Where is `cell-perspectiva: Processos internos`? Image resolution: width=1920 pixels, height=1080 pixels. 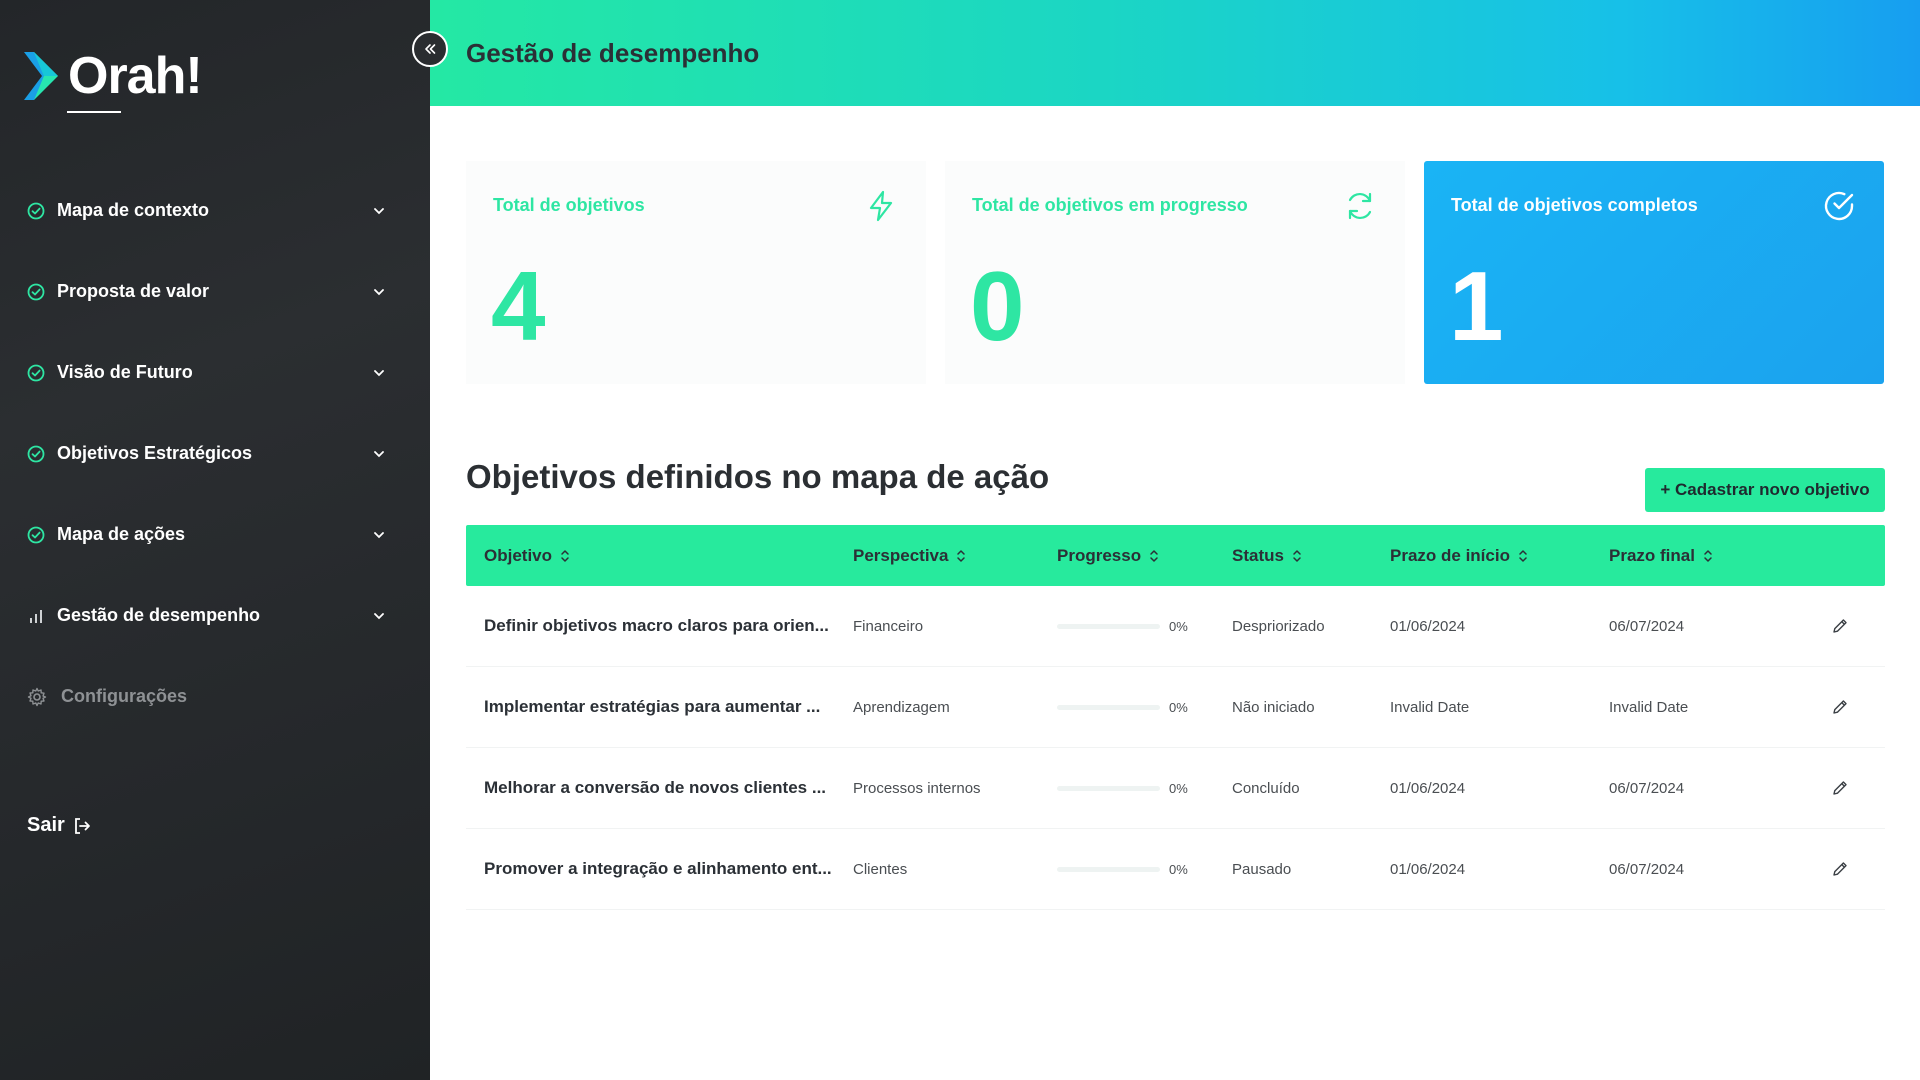
cell-perspectiva: Processos internos is located at coordinates (917, 788).